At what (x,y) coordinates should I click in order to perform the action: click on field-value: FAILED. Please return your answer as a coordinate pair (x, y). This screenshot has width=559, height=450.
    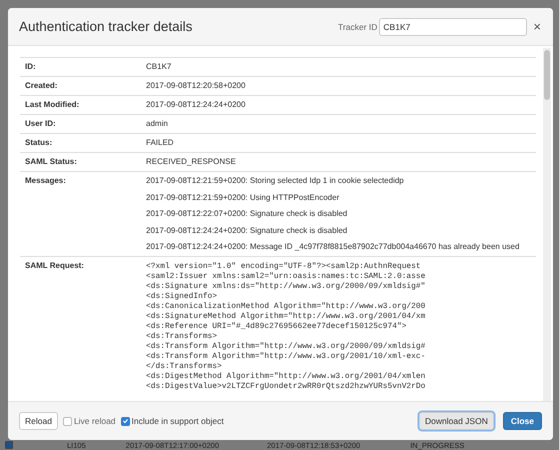
    Looking at the image, I should click on (160, 143).